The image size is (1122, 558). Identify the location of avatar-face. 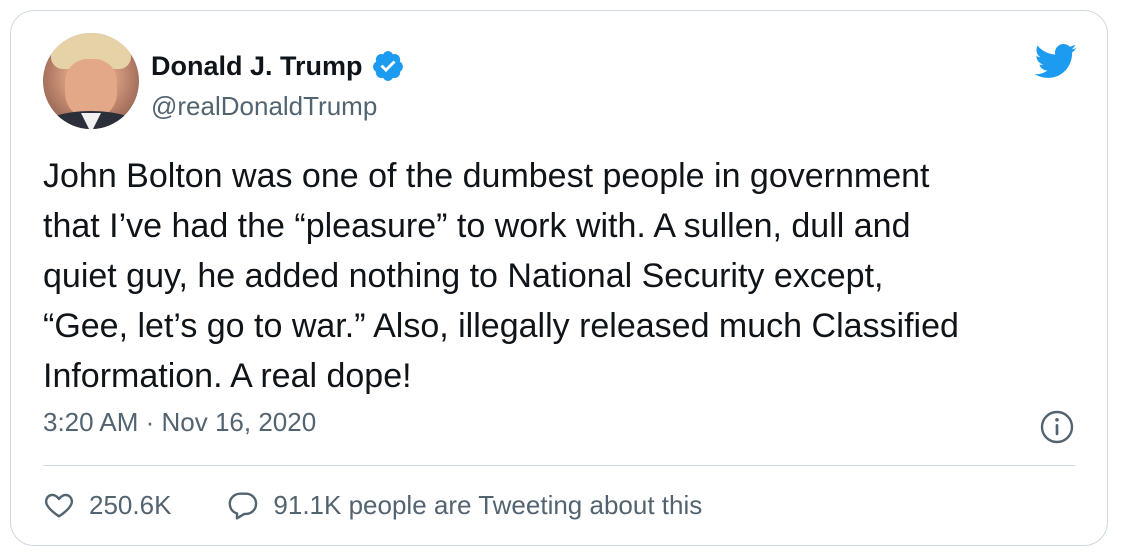
(91, 89).